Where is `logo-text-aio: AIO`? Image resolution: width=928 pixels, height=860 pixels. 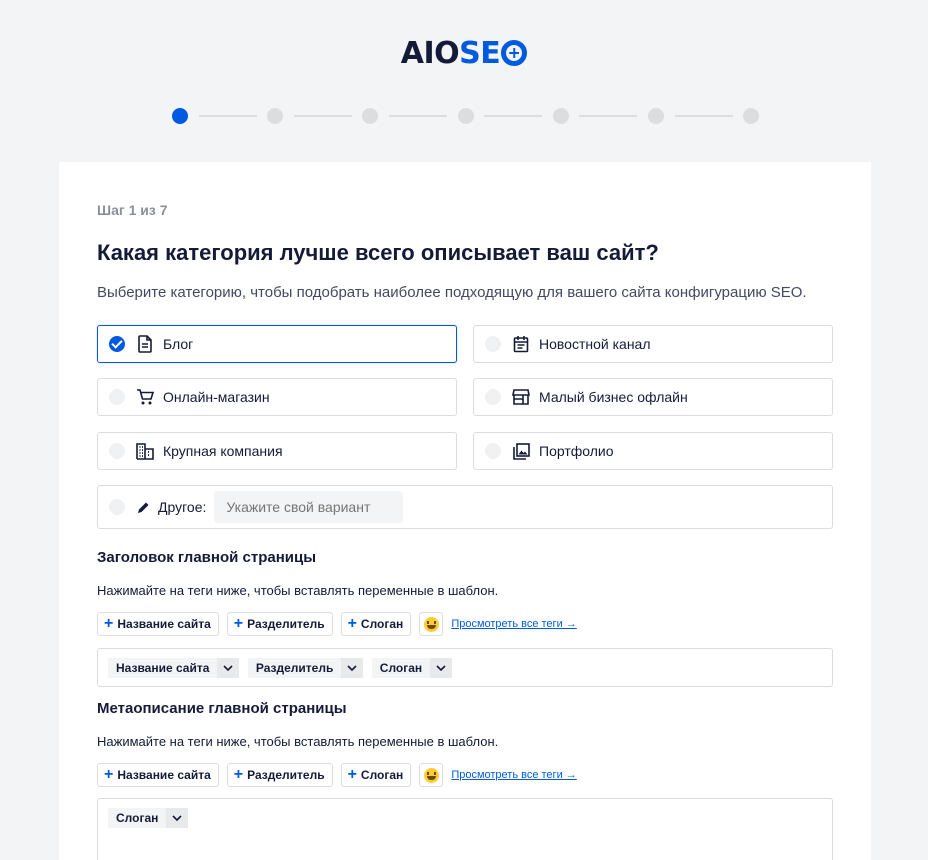 logo-text-aio: AIO is located at coordinates (430, 53).